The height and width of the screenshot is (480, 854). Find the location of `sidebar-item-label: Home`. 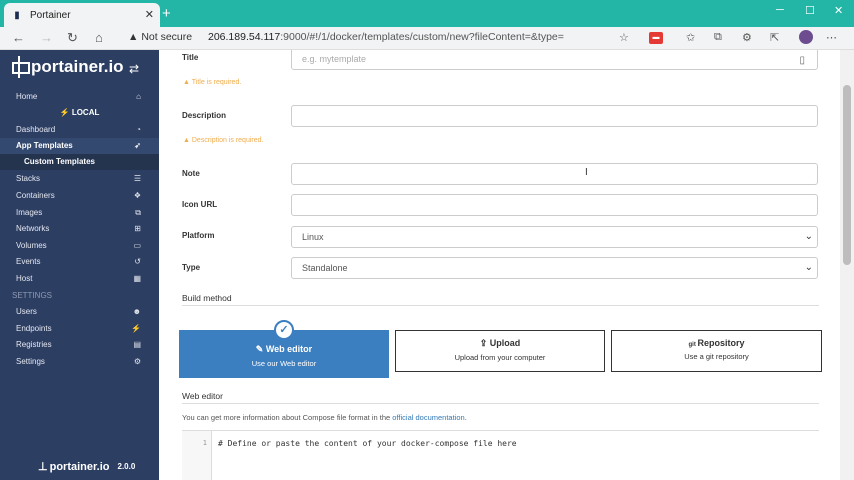

sidebar-item-label: Home is located at coordinates (27, 96).